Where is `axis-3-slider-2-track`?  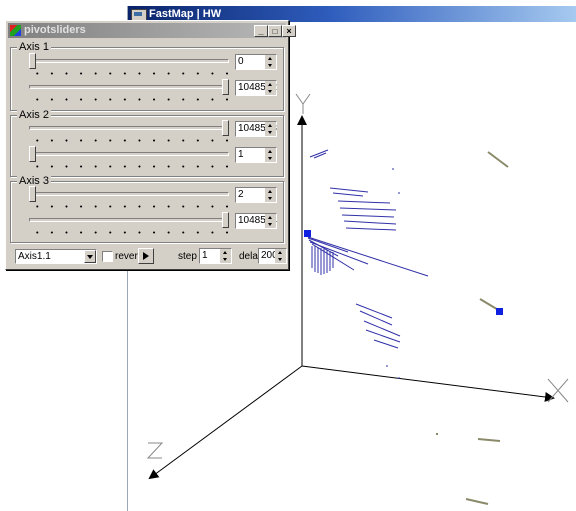
axis-3-slider-2-track is located at coordinates (129, 220).